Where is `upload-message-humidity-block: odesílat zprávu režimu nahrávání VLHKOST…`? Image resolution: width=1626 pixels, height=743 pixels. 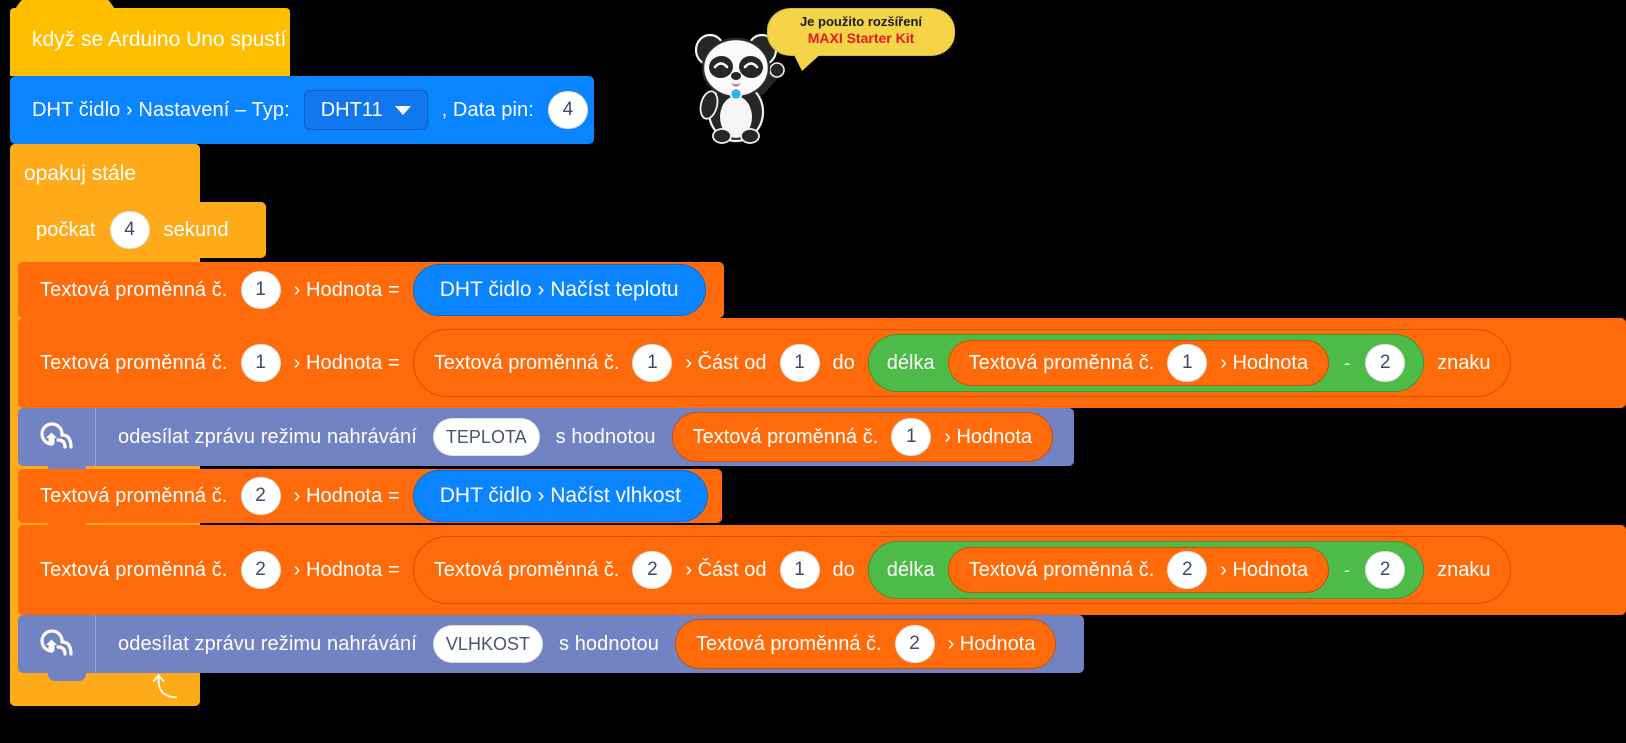 upload-message-humidity-block: odesílat zprávu režimu nahrávání VLHKOST… is located at coordinates (551, 648).